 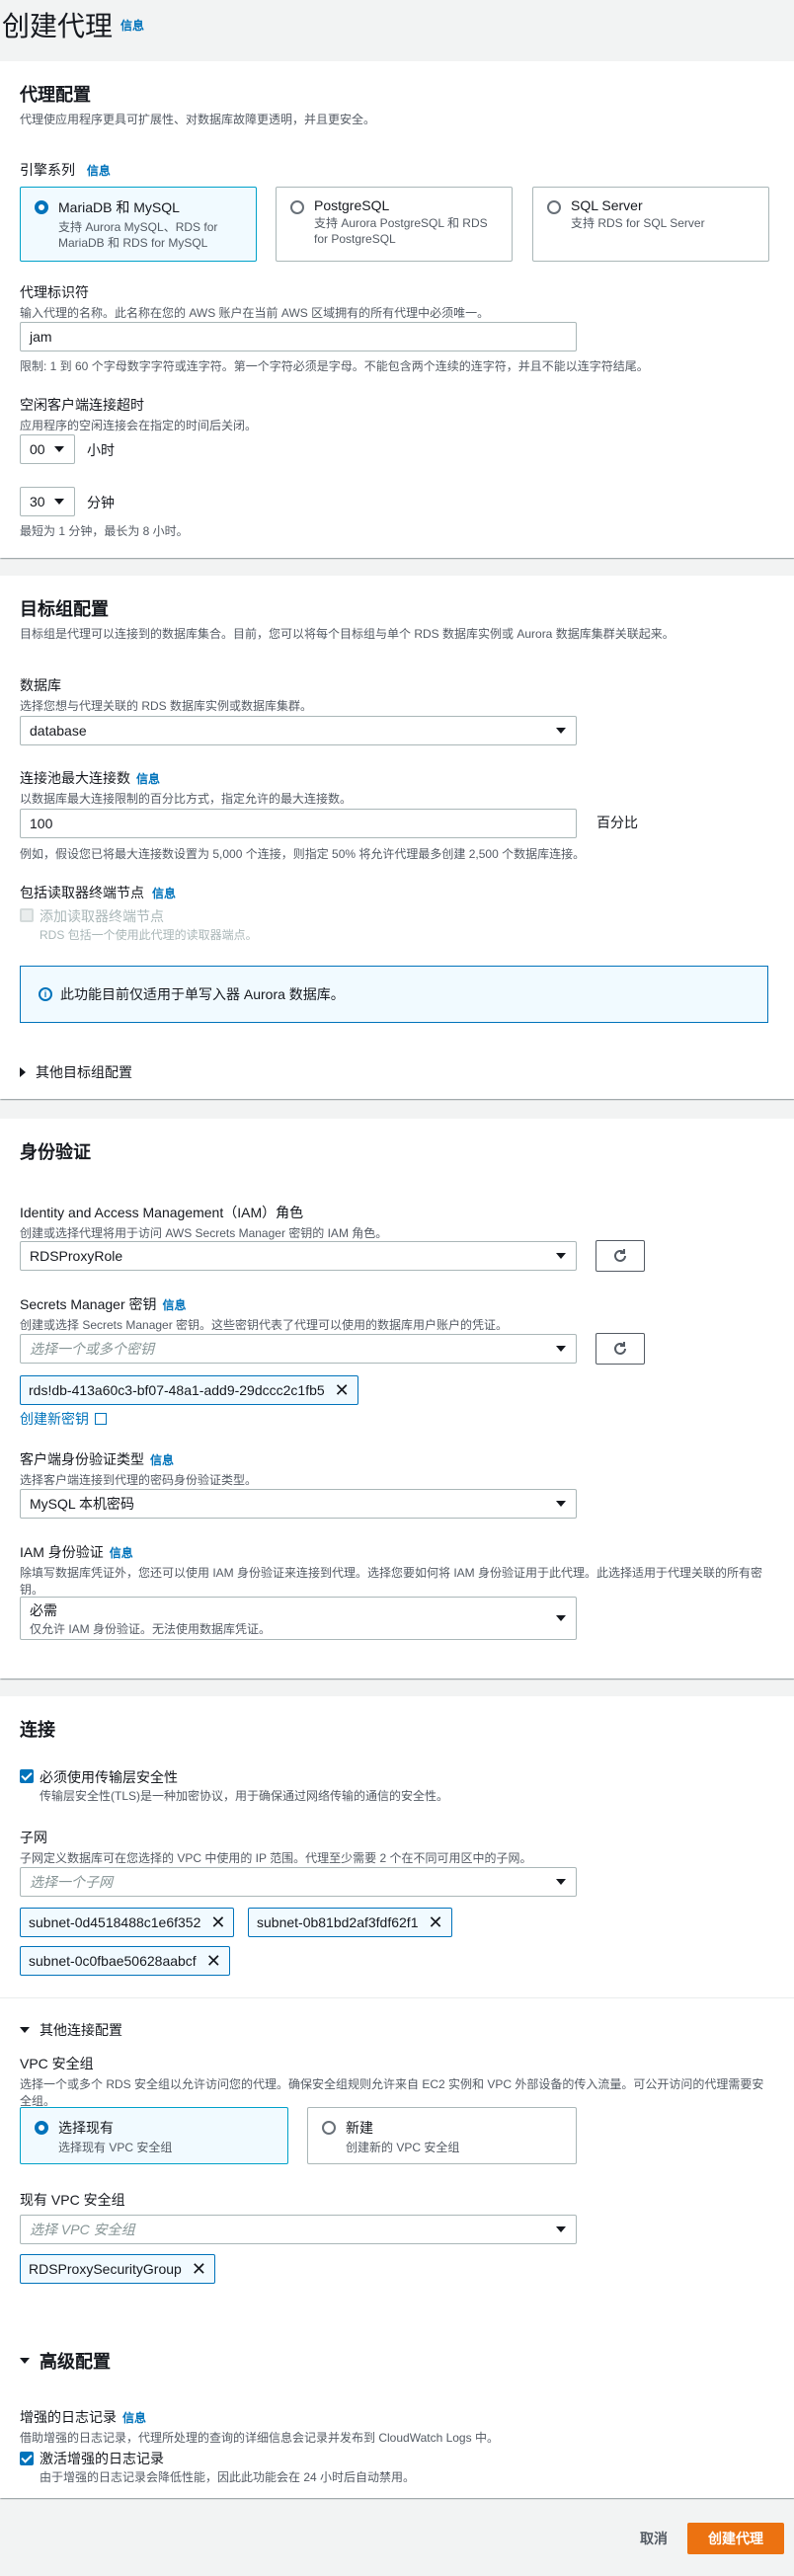 What do you see at coordinates (121, 1553) in the screenshot?
I see `iam-auth-info-link: 信息` at bounding box center [121, 1553].